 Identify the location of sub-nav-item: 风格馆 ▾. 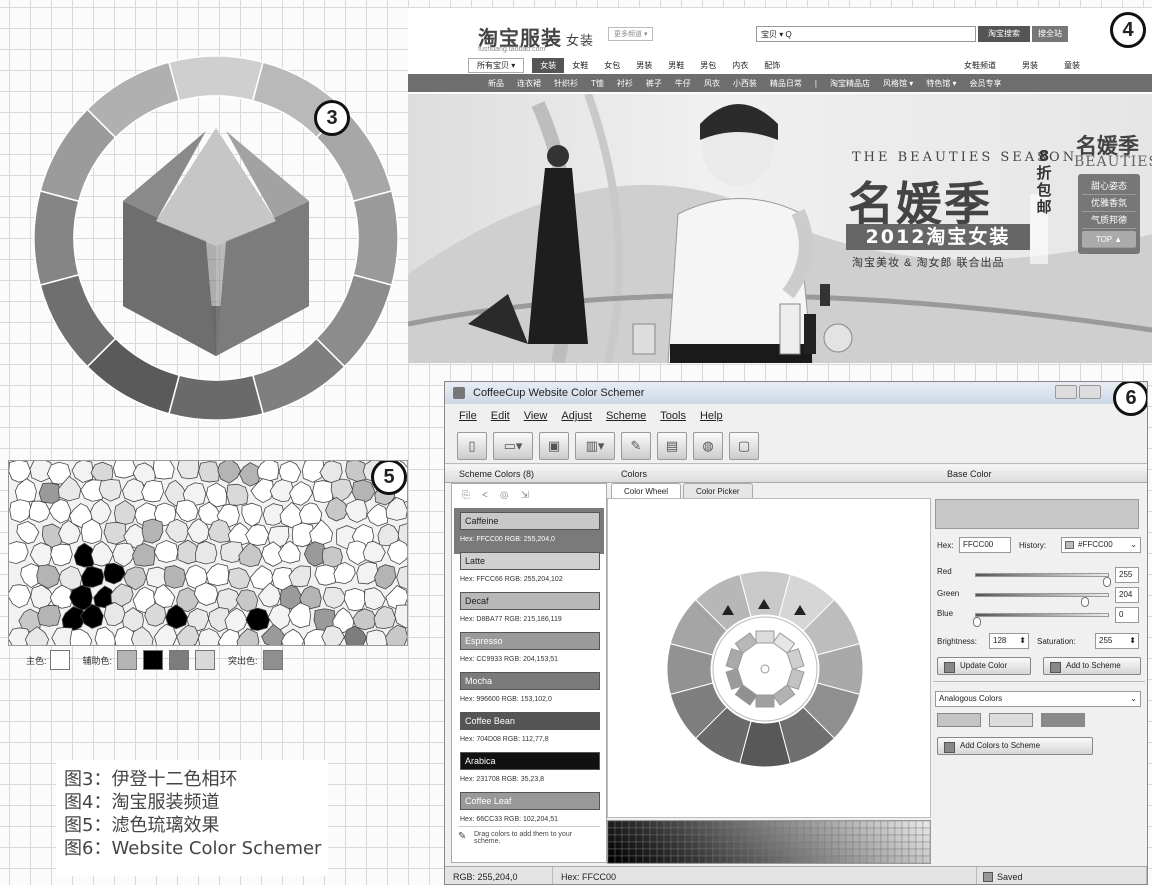
(898, 83).